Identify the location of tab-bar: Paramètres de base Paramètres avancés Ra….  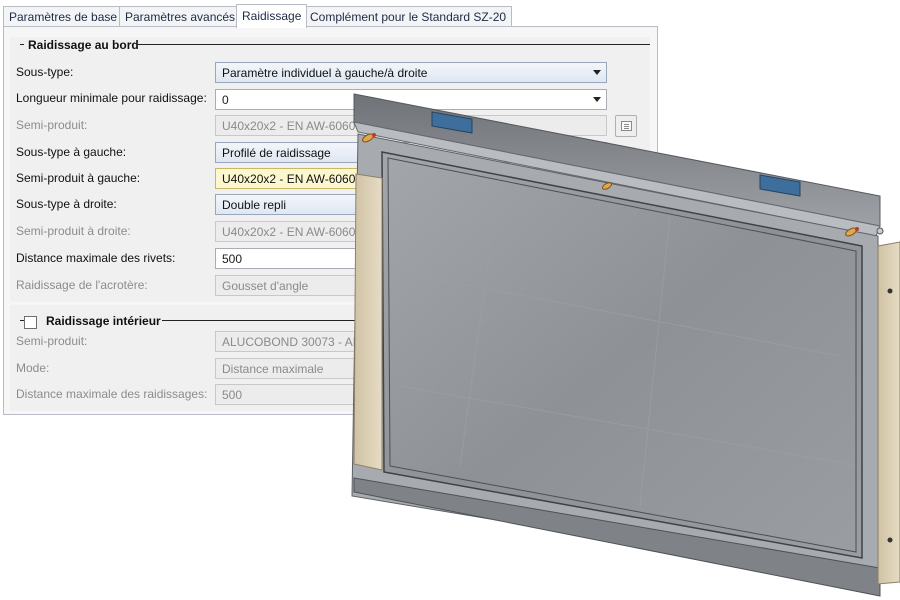
(330, 16).